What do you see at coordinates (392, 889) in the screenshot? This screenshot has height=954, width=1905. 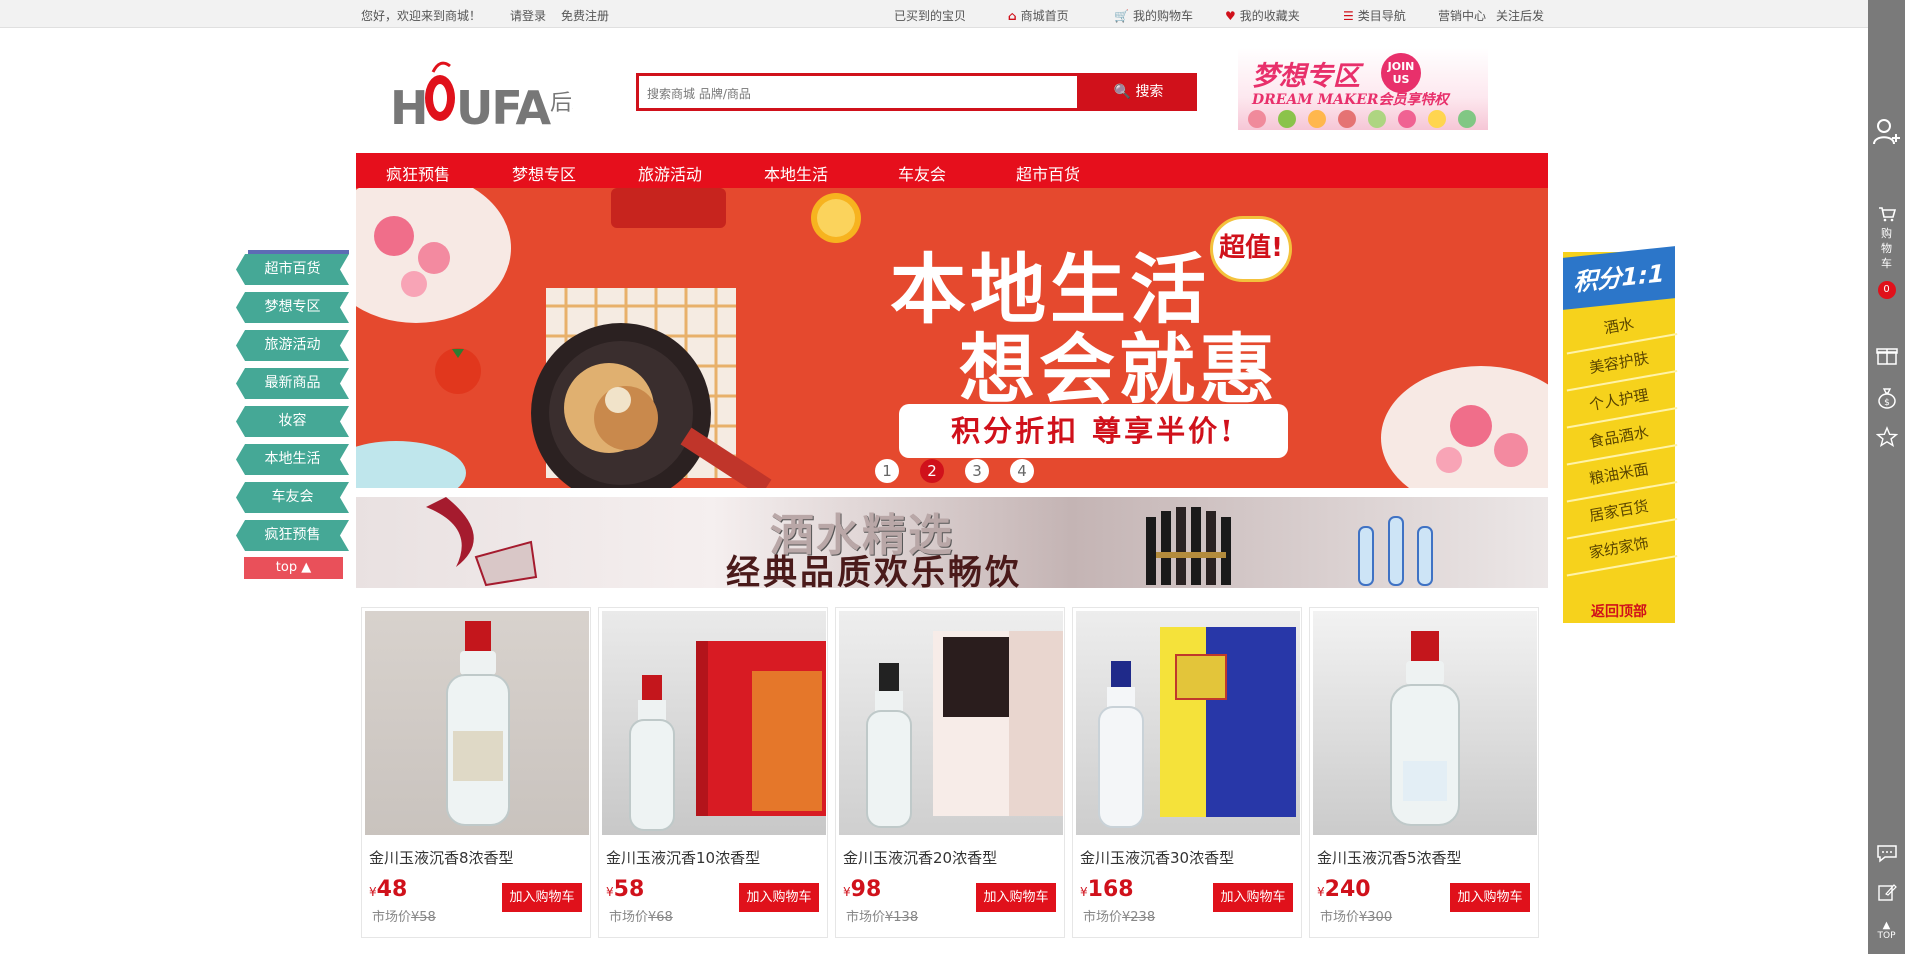 I see `price-value: 48` at bounding box center [392, 889].